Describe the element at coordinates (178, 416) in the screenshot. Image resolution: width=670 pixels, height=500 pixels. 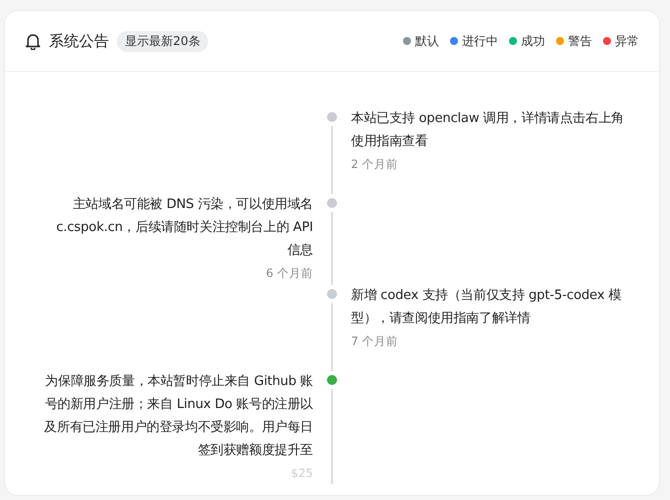
I see `announcement-text: 为保障服务质量，本站暂时停止来自 Github 账号的新用户注册；来自 Linux Do 账号的注册以及所有已注册用户的登录均不受影响。用户每日签到获赠额度提升至` at that location.